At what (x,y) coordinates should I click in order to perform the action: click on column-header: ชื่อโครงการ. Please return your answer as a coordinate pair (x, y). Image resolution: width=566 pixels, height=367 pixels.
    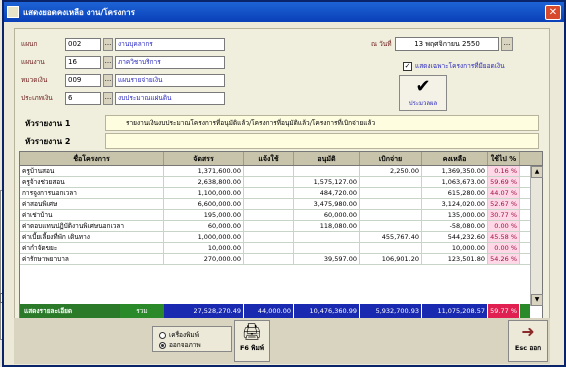
    Looking at the image, I should click on (92, 158).